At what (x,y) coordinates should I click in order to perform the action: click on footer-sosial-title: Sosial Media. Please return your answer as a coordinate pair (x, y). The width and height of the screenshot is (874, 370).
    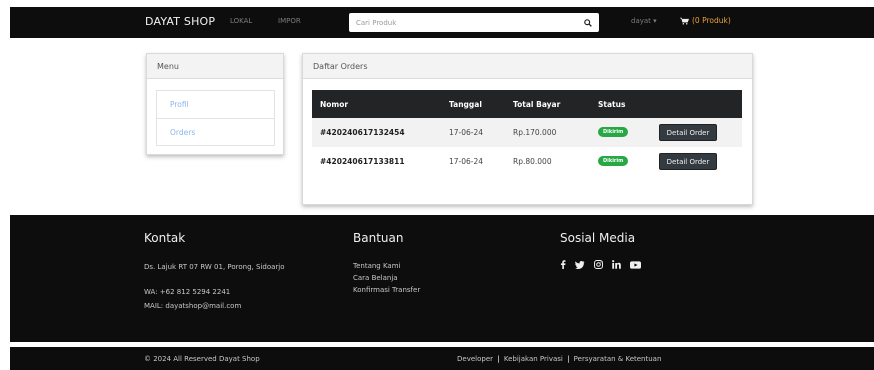
    Looking at the image, I should click on (598, 238).